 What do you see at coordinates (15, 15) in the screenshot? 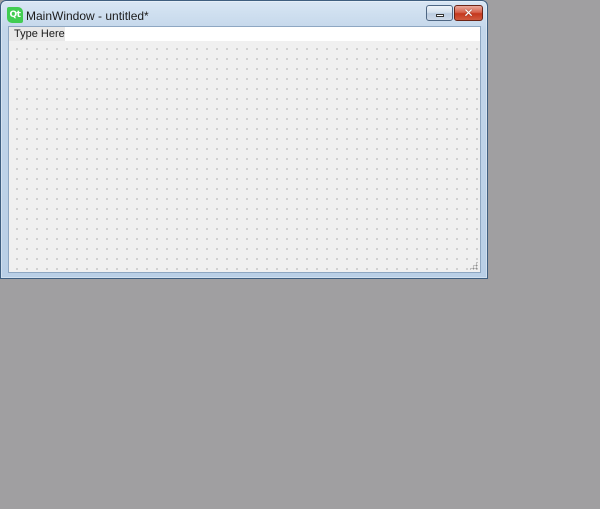
I see `qt-logo-icon: Qt` at bounding box center [15, 15].